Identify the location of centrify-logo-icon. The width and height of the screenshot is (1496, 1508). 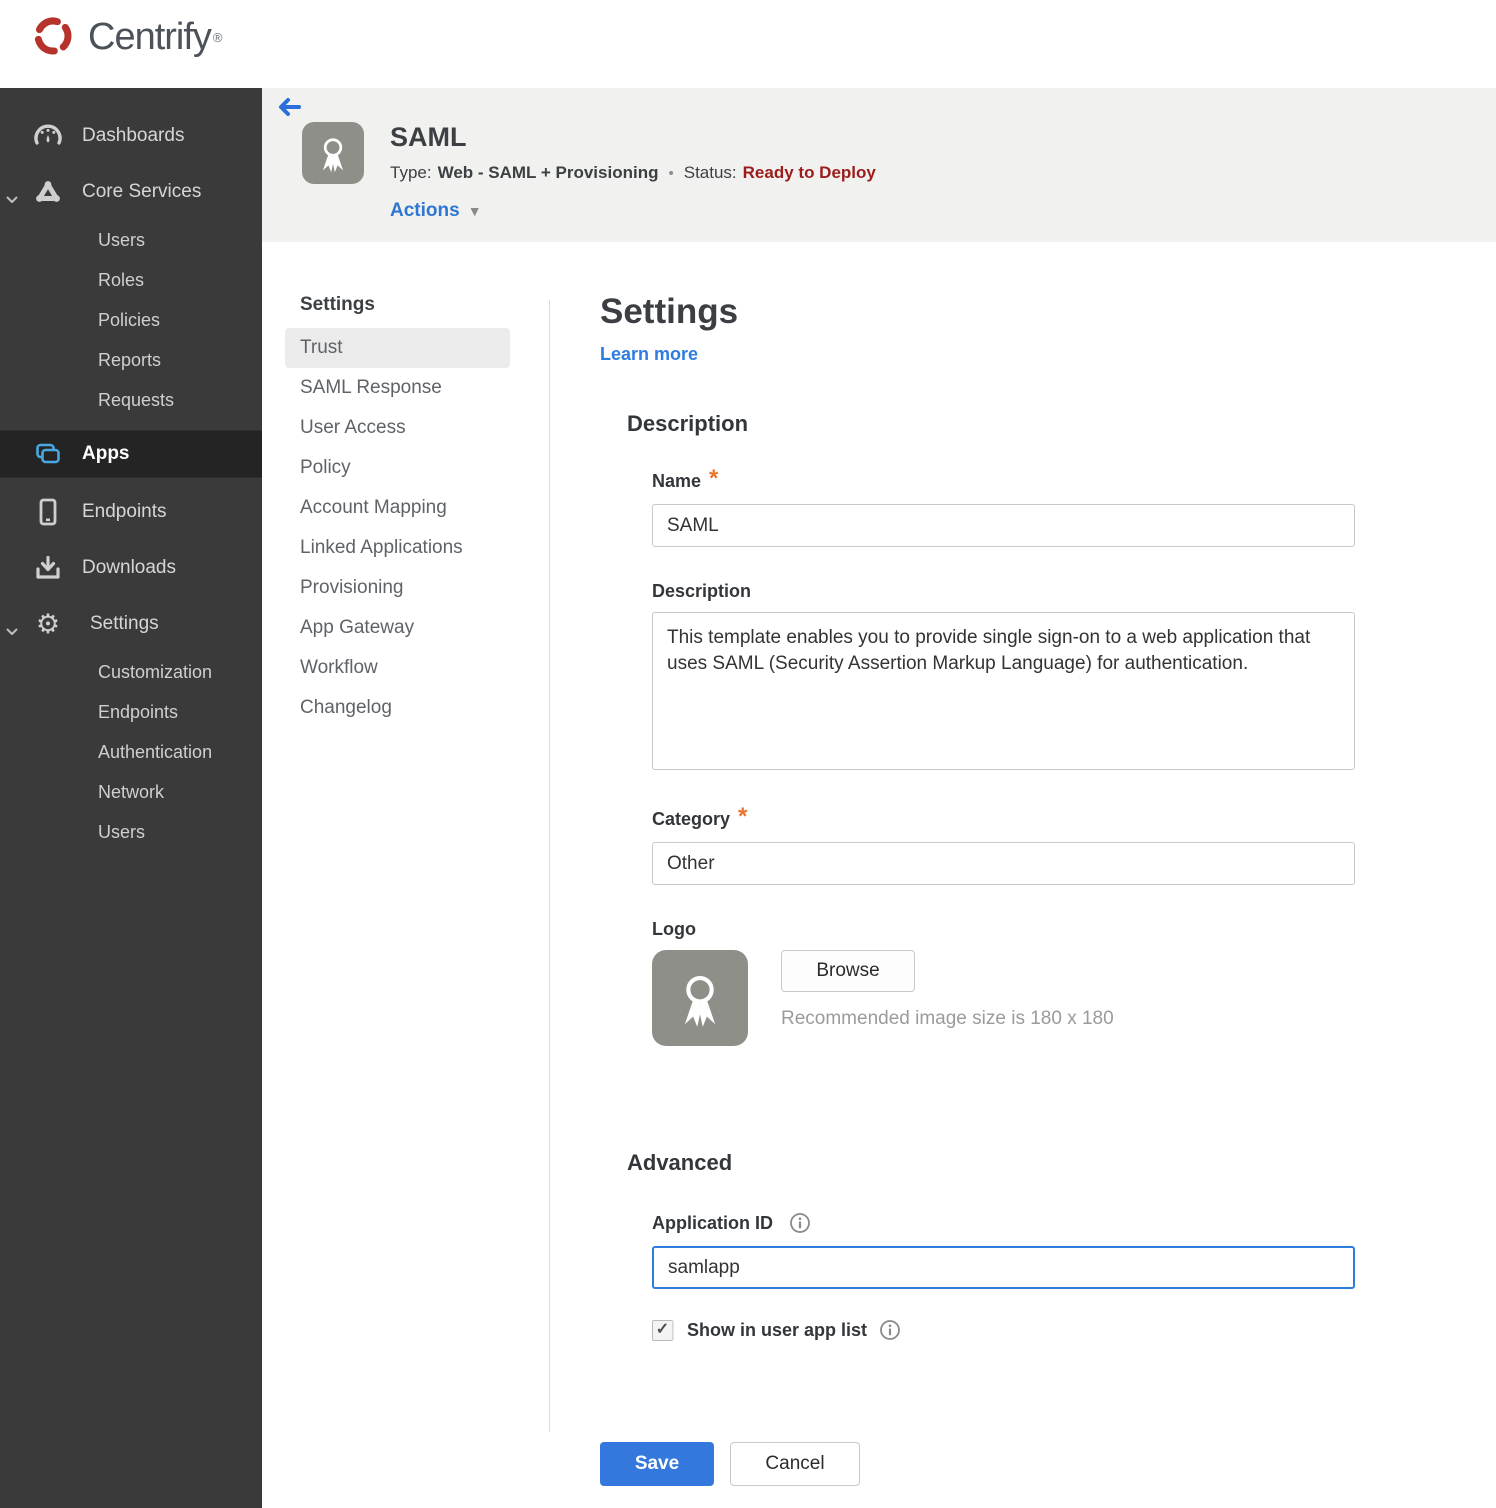
(53, 37).